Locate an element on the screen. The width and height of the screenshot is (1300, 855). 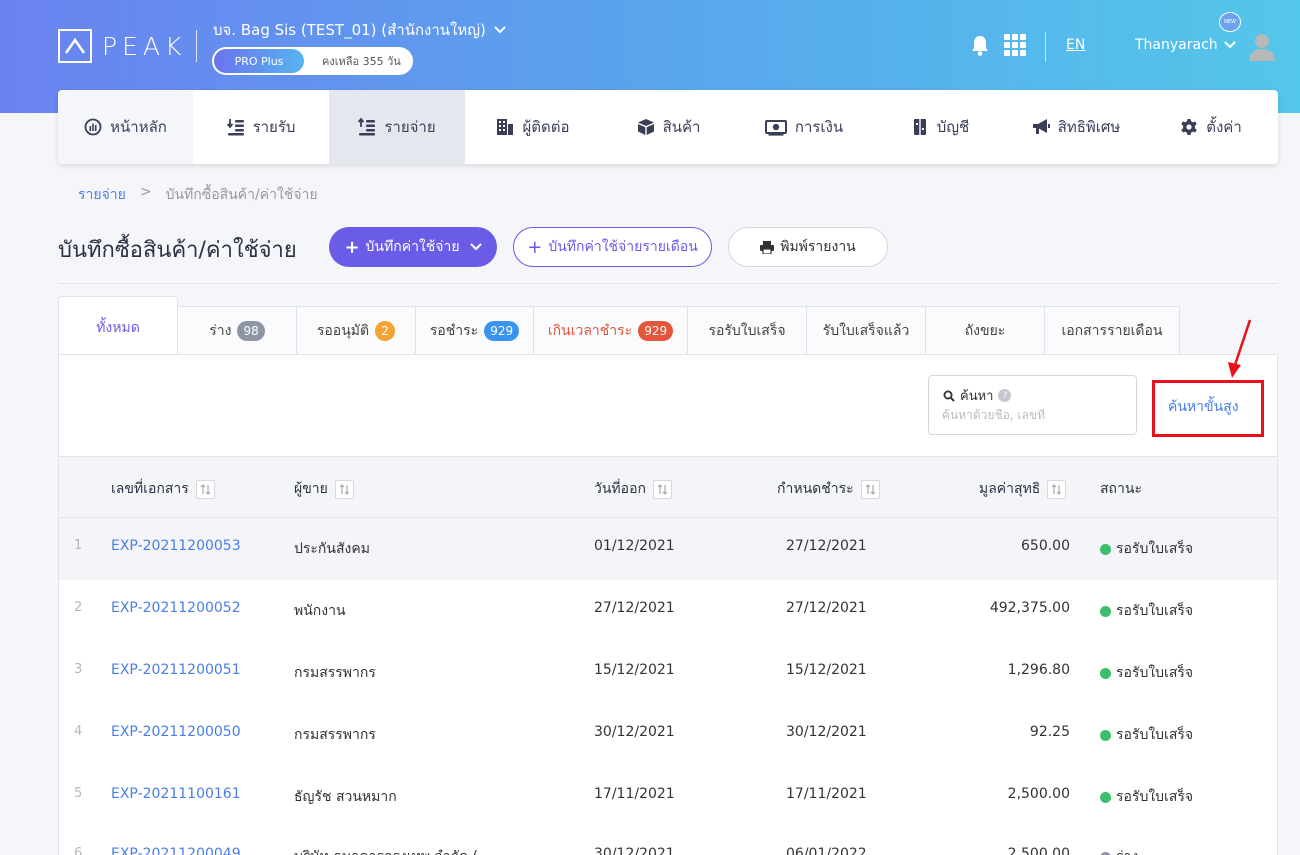
peak-logo: PEAK is located at coordinates (122, 46).